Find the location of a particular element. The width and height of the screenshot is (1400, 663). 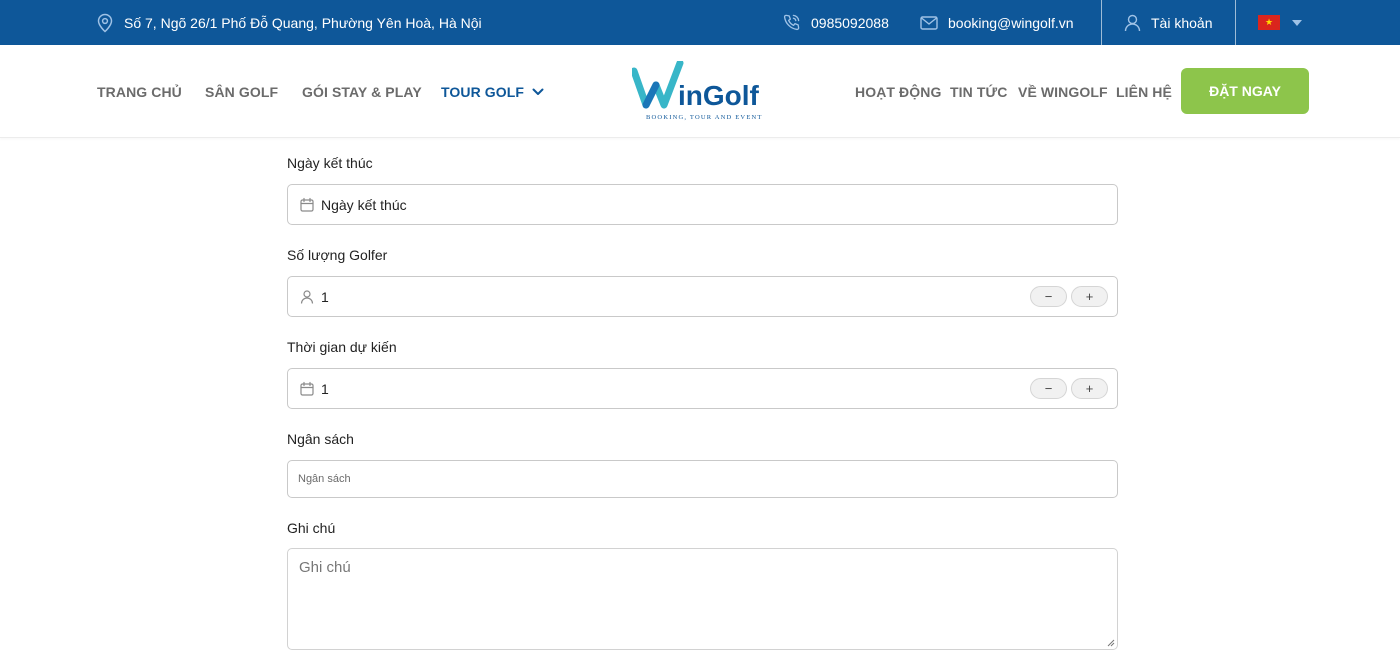

account-label: Tài khoản is located at coordinates (1182, 22).